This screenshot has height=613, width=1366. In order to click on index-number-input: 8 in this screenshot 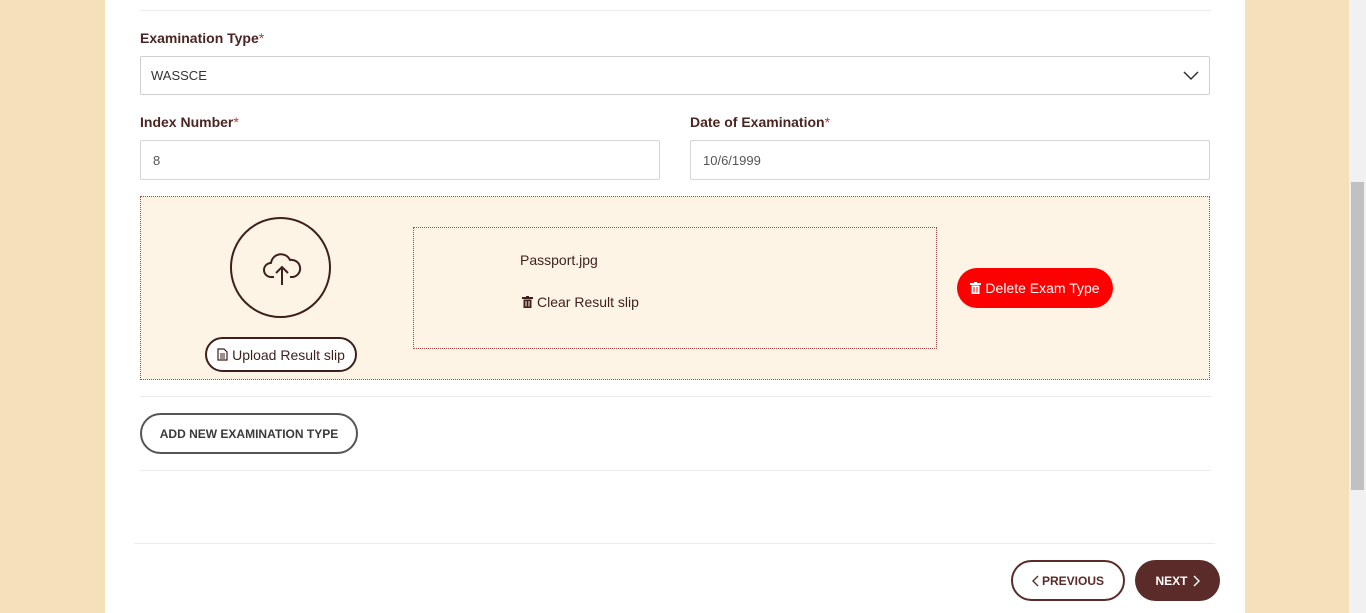, I will do `click(400, 160)`.